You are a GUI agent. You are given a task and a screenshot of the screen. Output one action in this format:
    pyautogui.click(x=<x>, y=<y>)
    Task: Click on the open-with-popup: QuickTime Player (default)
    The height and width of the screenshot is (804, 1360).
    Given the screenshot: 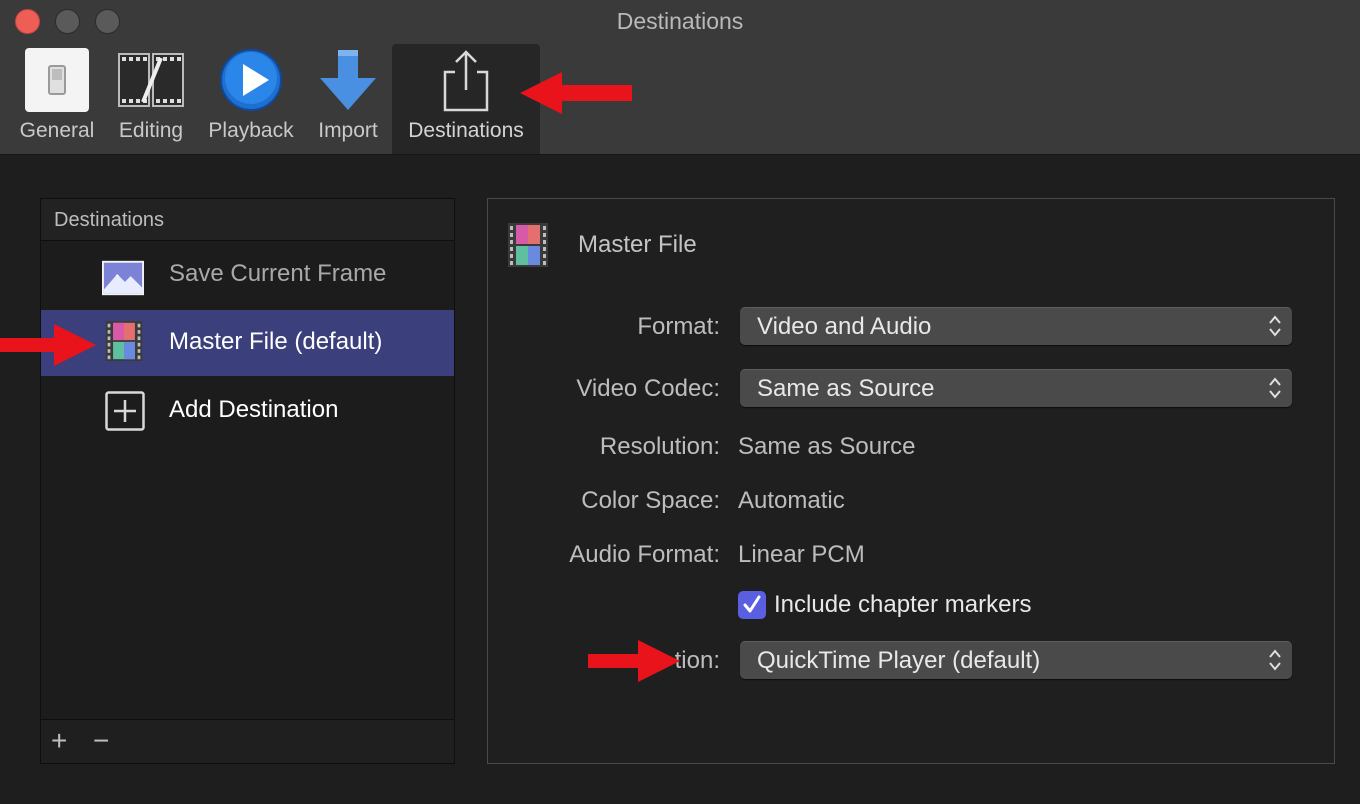 What is the action you would take?
    pyautogui.click(x=1016, y=660)
    